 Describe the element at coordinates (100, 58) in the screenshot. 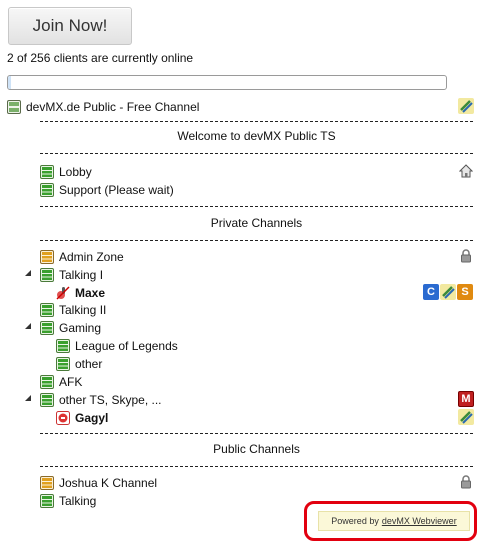

I see `online-clients-text: 2 of 256 clients are currently online` at that location.